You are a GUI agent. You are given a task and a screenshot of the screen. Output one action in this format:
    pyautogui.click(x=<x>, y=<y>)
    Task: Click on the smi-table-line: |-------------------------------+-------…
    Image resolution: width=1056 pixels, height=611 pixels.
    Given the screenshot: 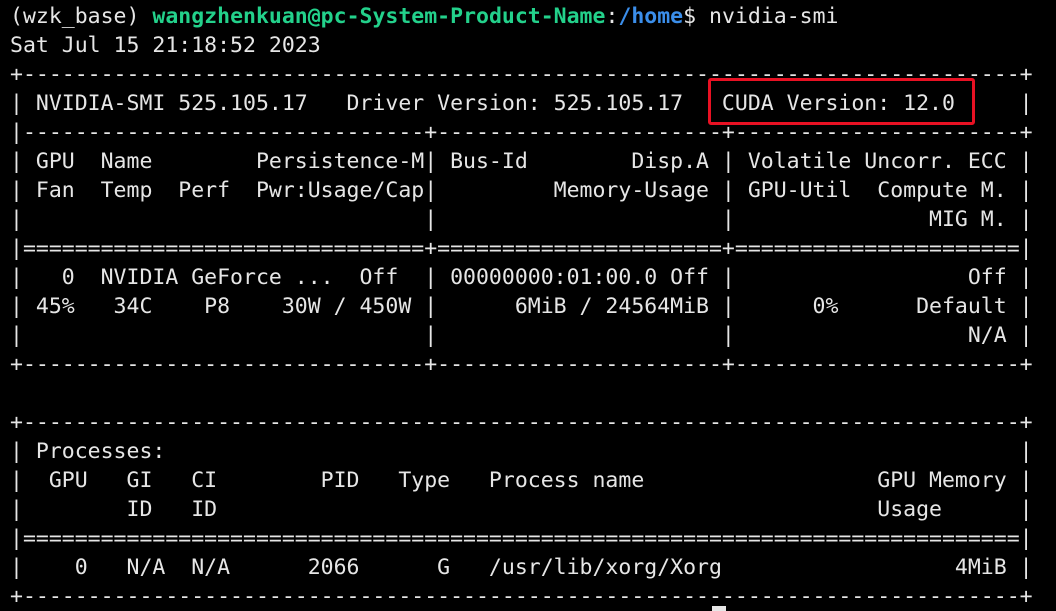 What is the action you would take?
    pyautogui.click(x=521, y=132)
    